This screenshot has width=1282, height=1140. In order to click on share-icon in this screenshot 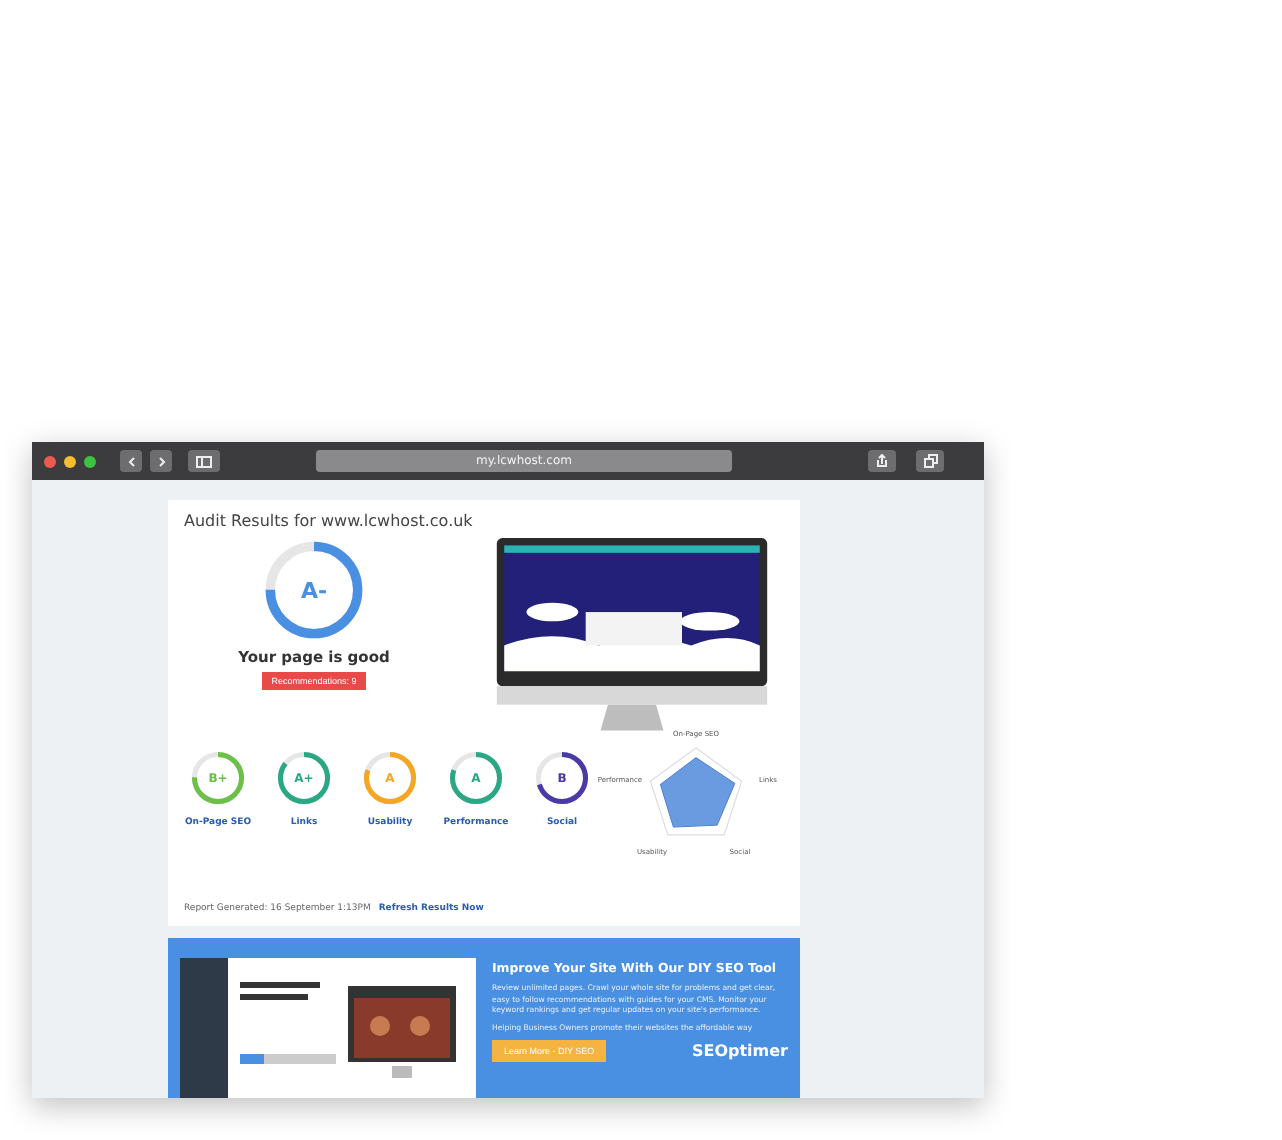, I will do `click(882, 461)`.